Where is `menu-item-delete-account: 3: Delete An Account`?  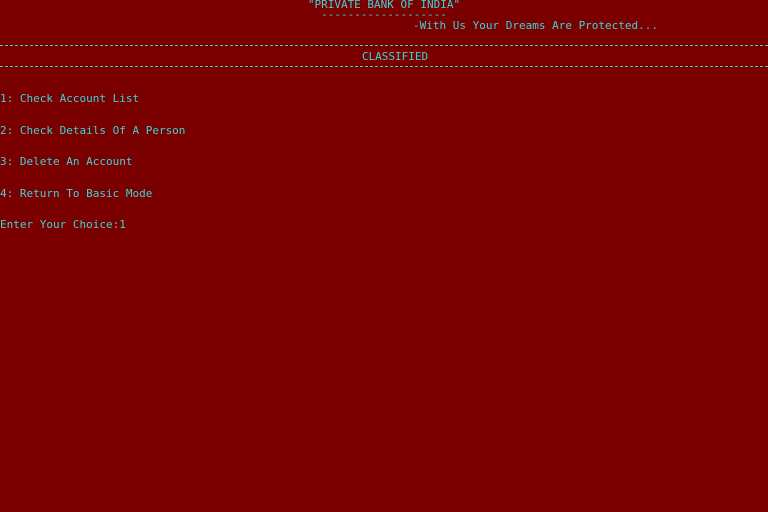 menu-item-delete-account: 3: Delete An Account is located at coordinates (66, 161).